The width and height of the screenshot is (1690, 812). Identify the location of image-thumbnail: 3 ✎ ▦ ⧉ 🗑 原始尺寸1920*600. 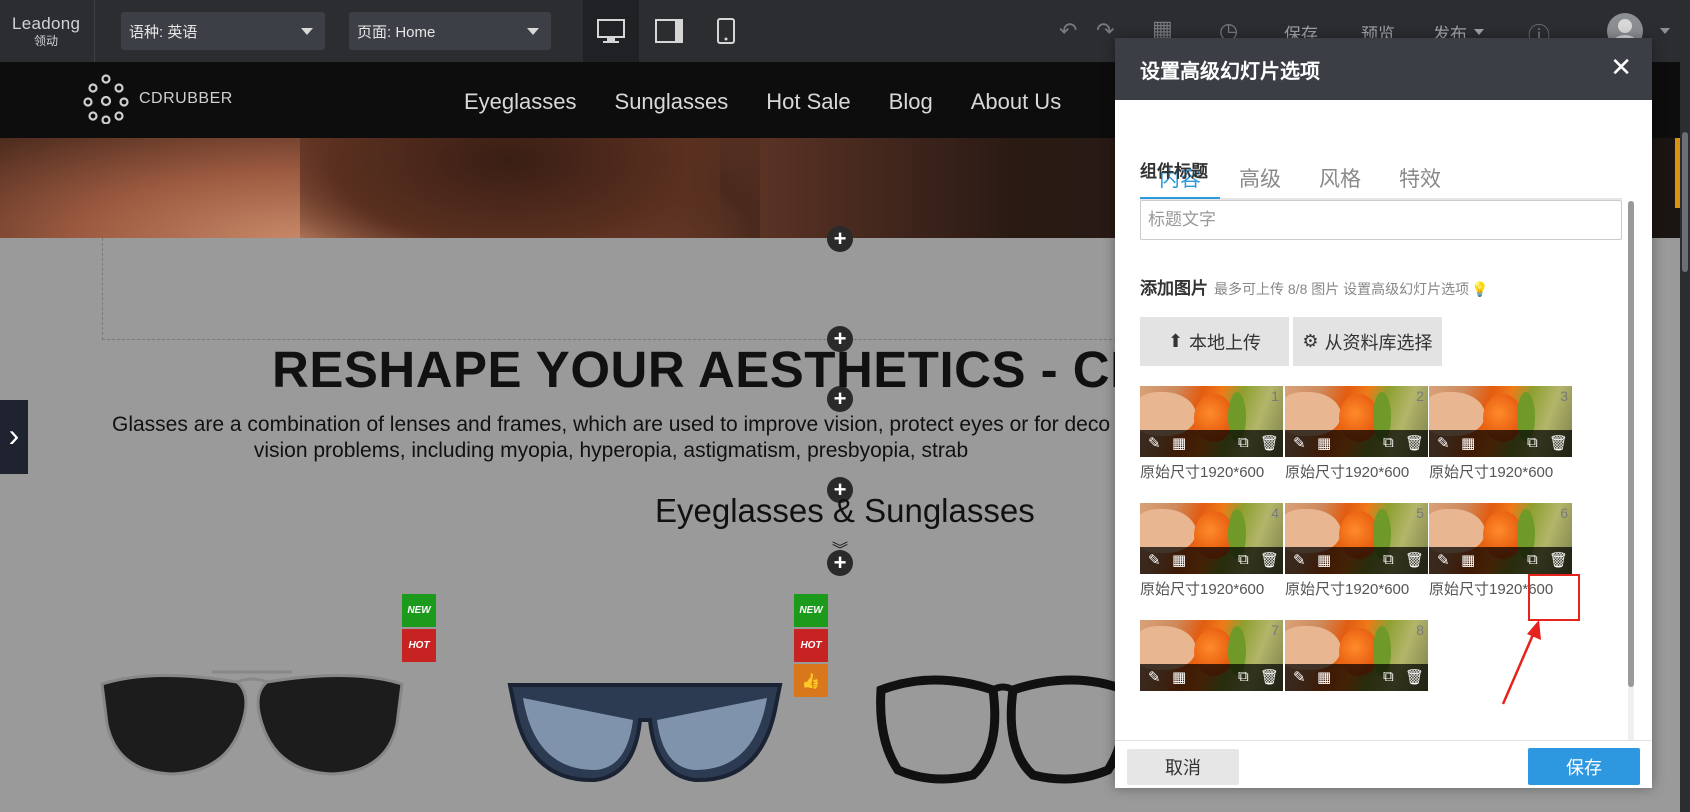
(1500, 434).